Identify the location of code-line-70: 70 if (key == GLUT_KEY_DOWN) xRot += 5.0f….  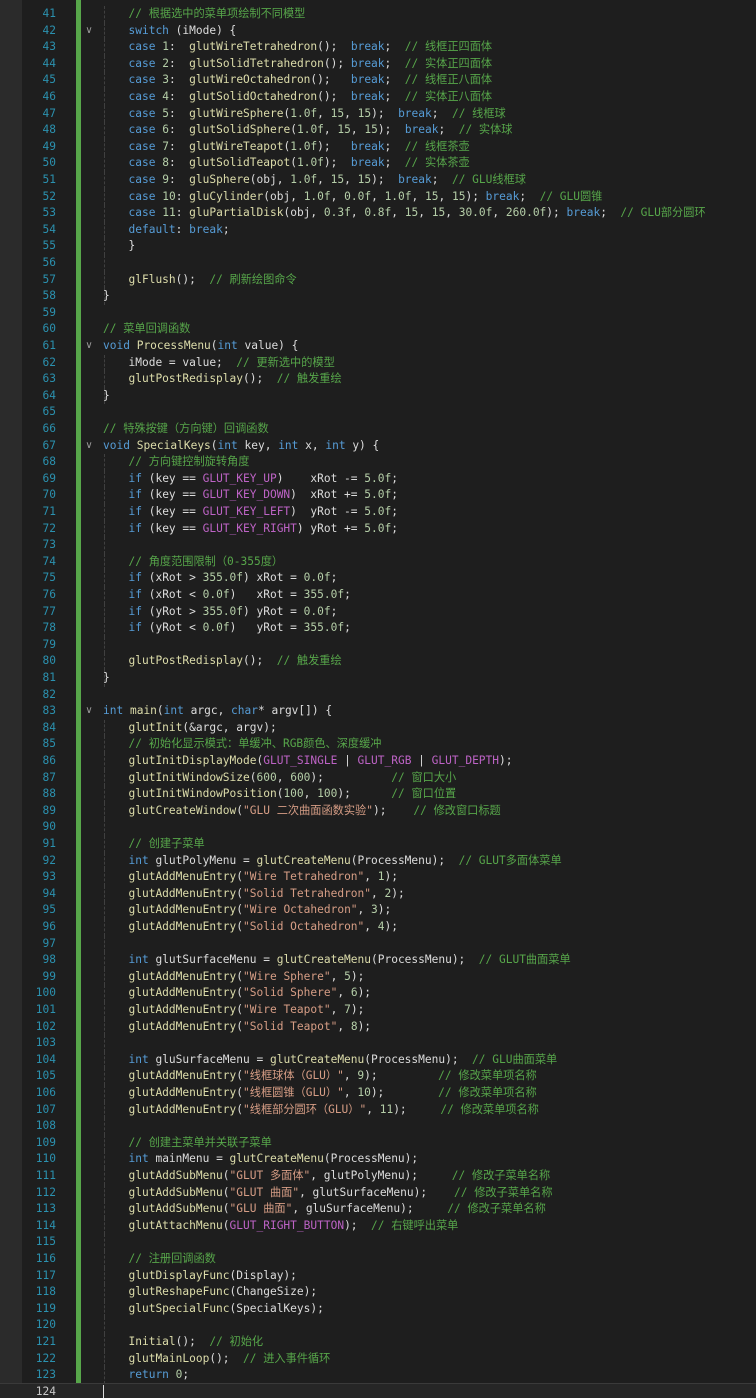
(378, 495).